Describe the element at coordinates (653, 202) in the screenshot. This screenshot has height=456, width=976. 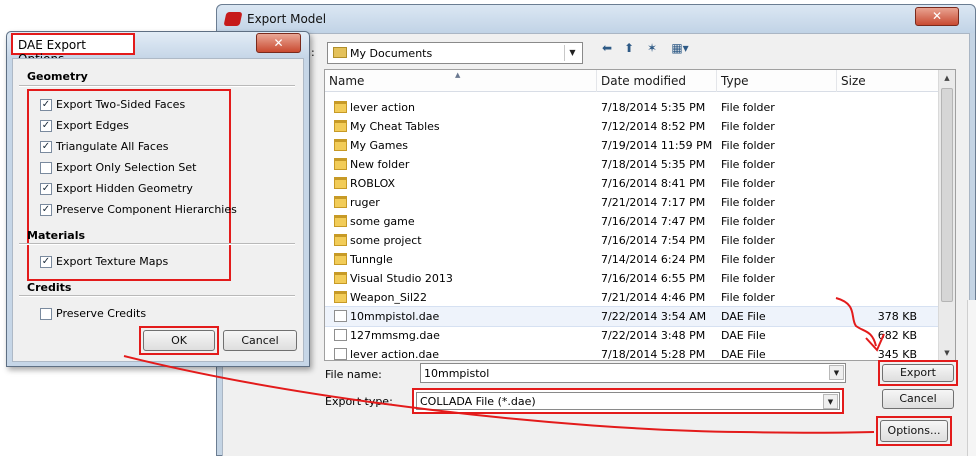
I see `file-date-cell: 7/21/2014 7:17 PM` at that location.